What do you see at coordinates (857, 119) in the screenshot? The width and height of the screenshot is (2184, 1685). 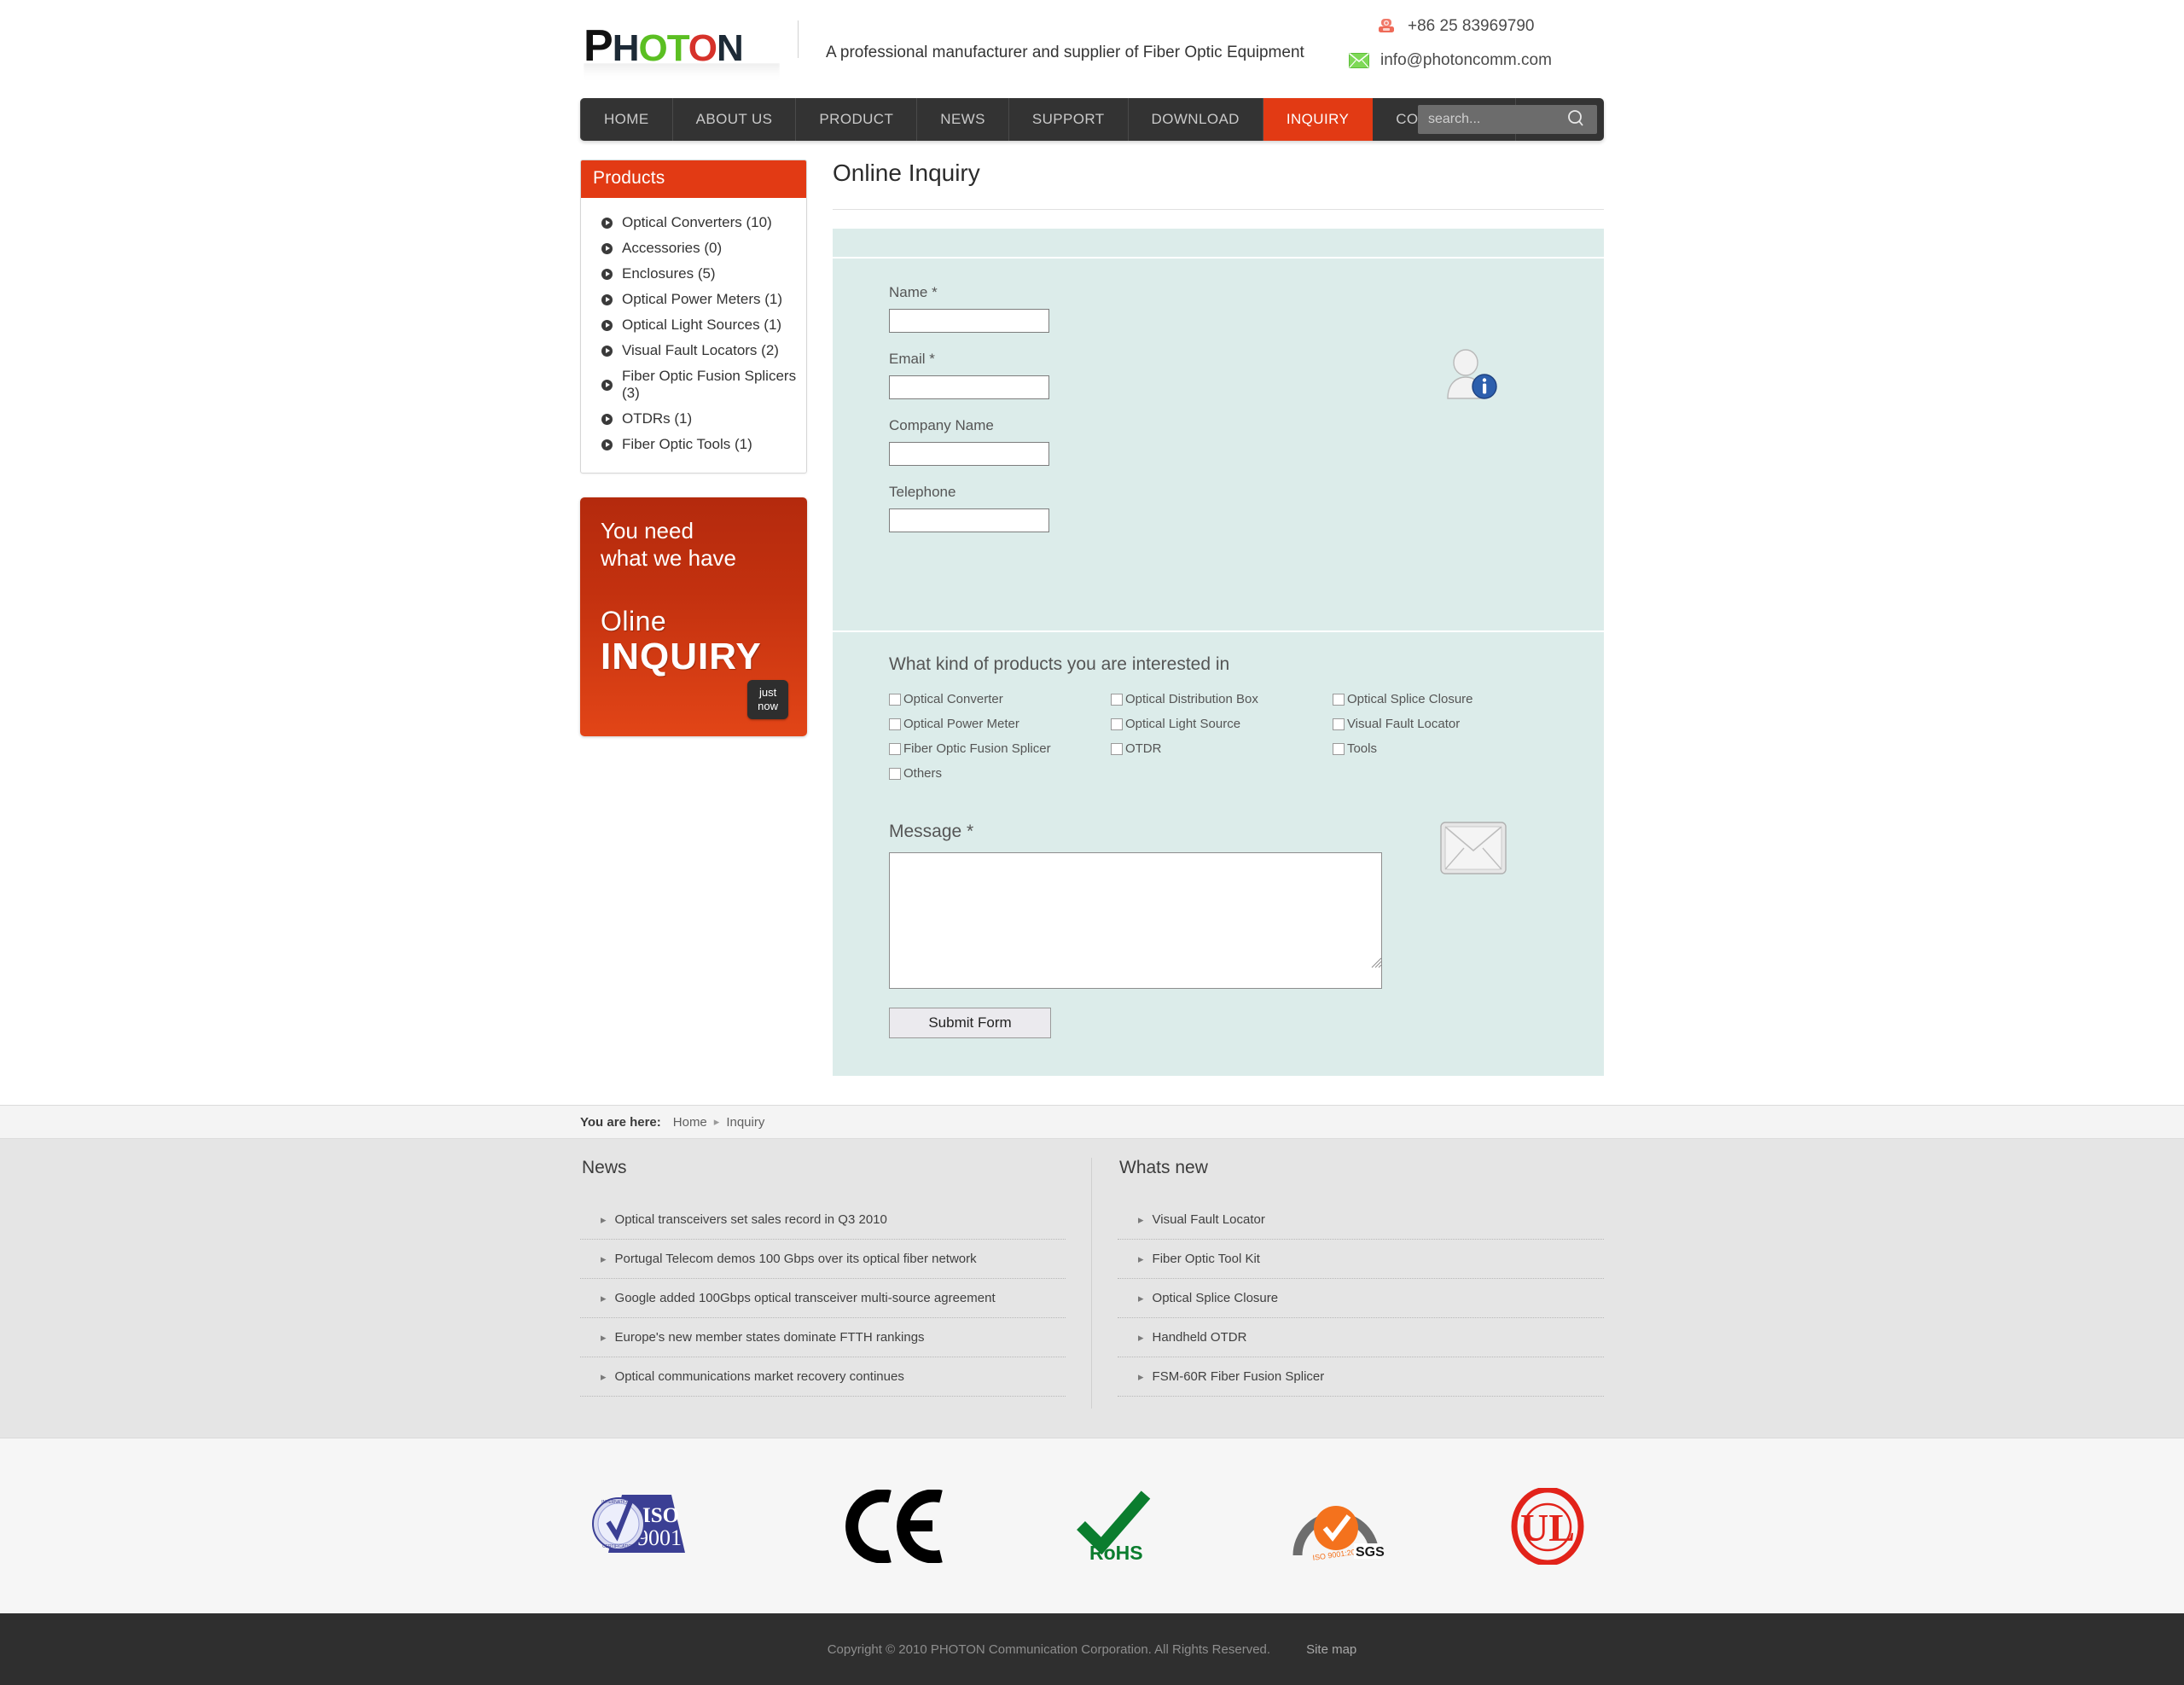 I see `nav-item-product: PRODUCT` at bounding box center [857, 119].